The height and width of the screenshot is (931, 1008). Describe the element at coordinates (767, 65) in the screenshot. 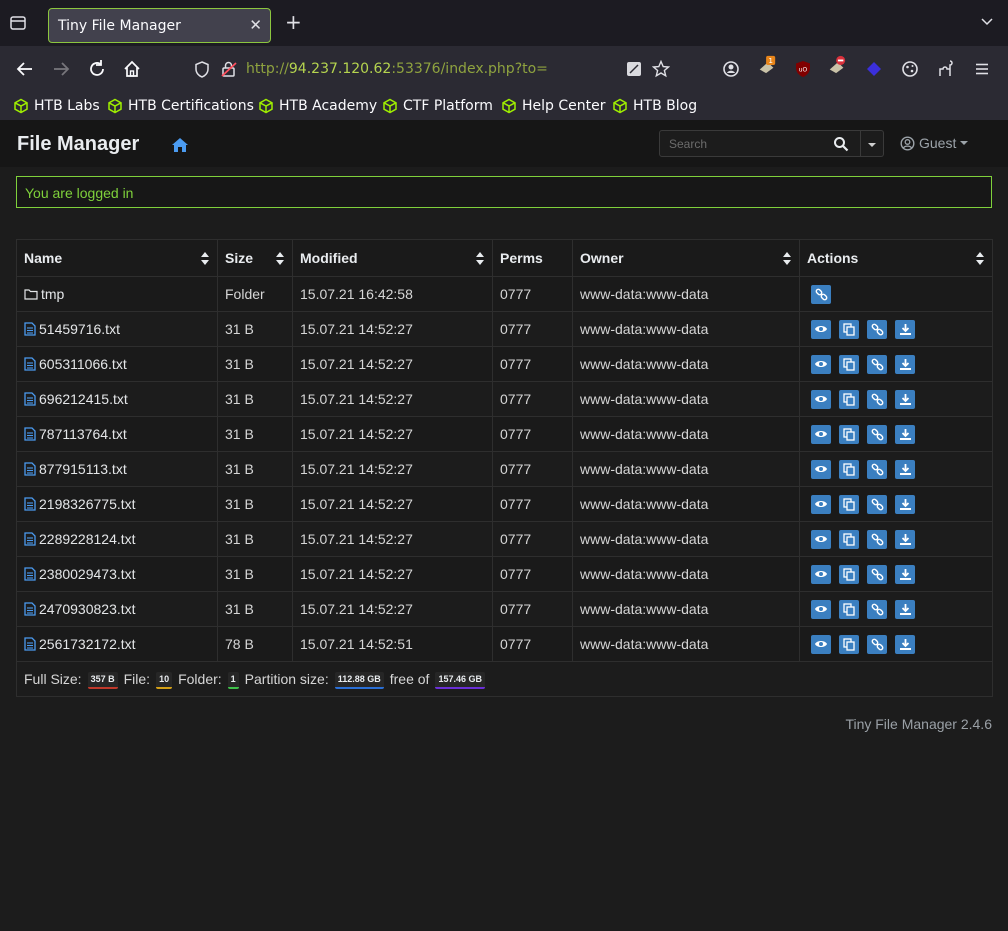

I see `extension-notification-icon: 1` at that location.